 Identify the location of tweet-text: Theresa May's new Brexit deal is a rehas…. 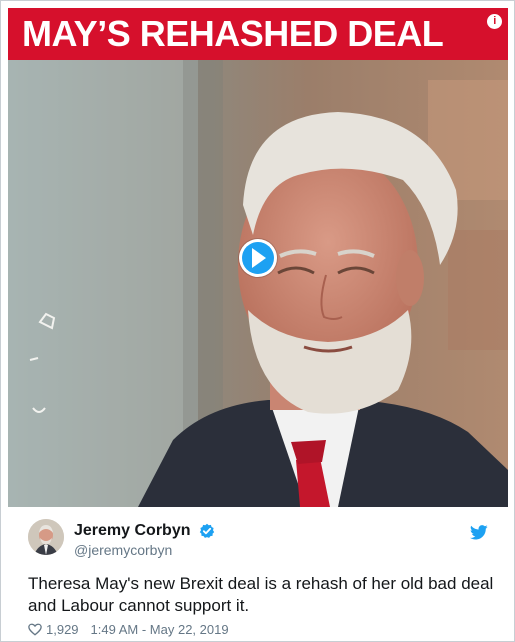
(261, 594).